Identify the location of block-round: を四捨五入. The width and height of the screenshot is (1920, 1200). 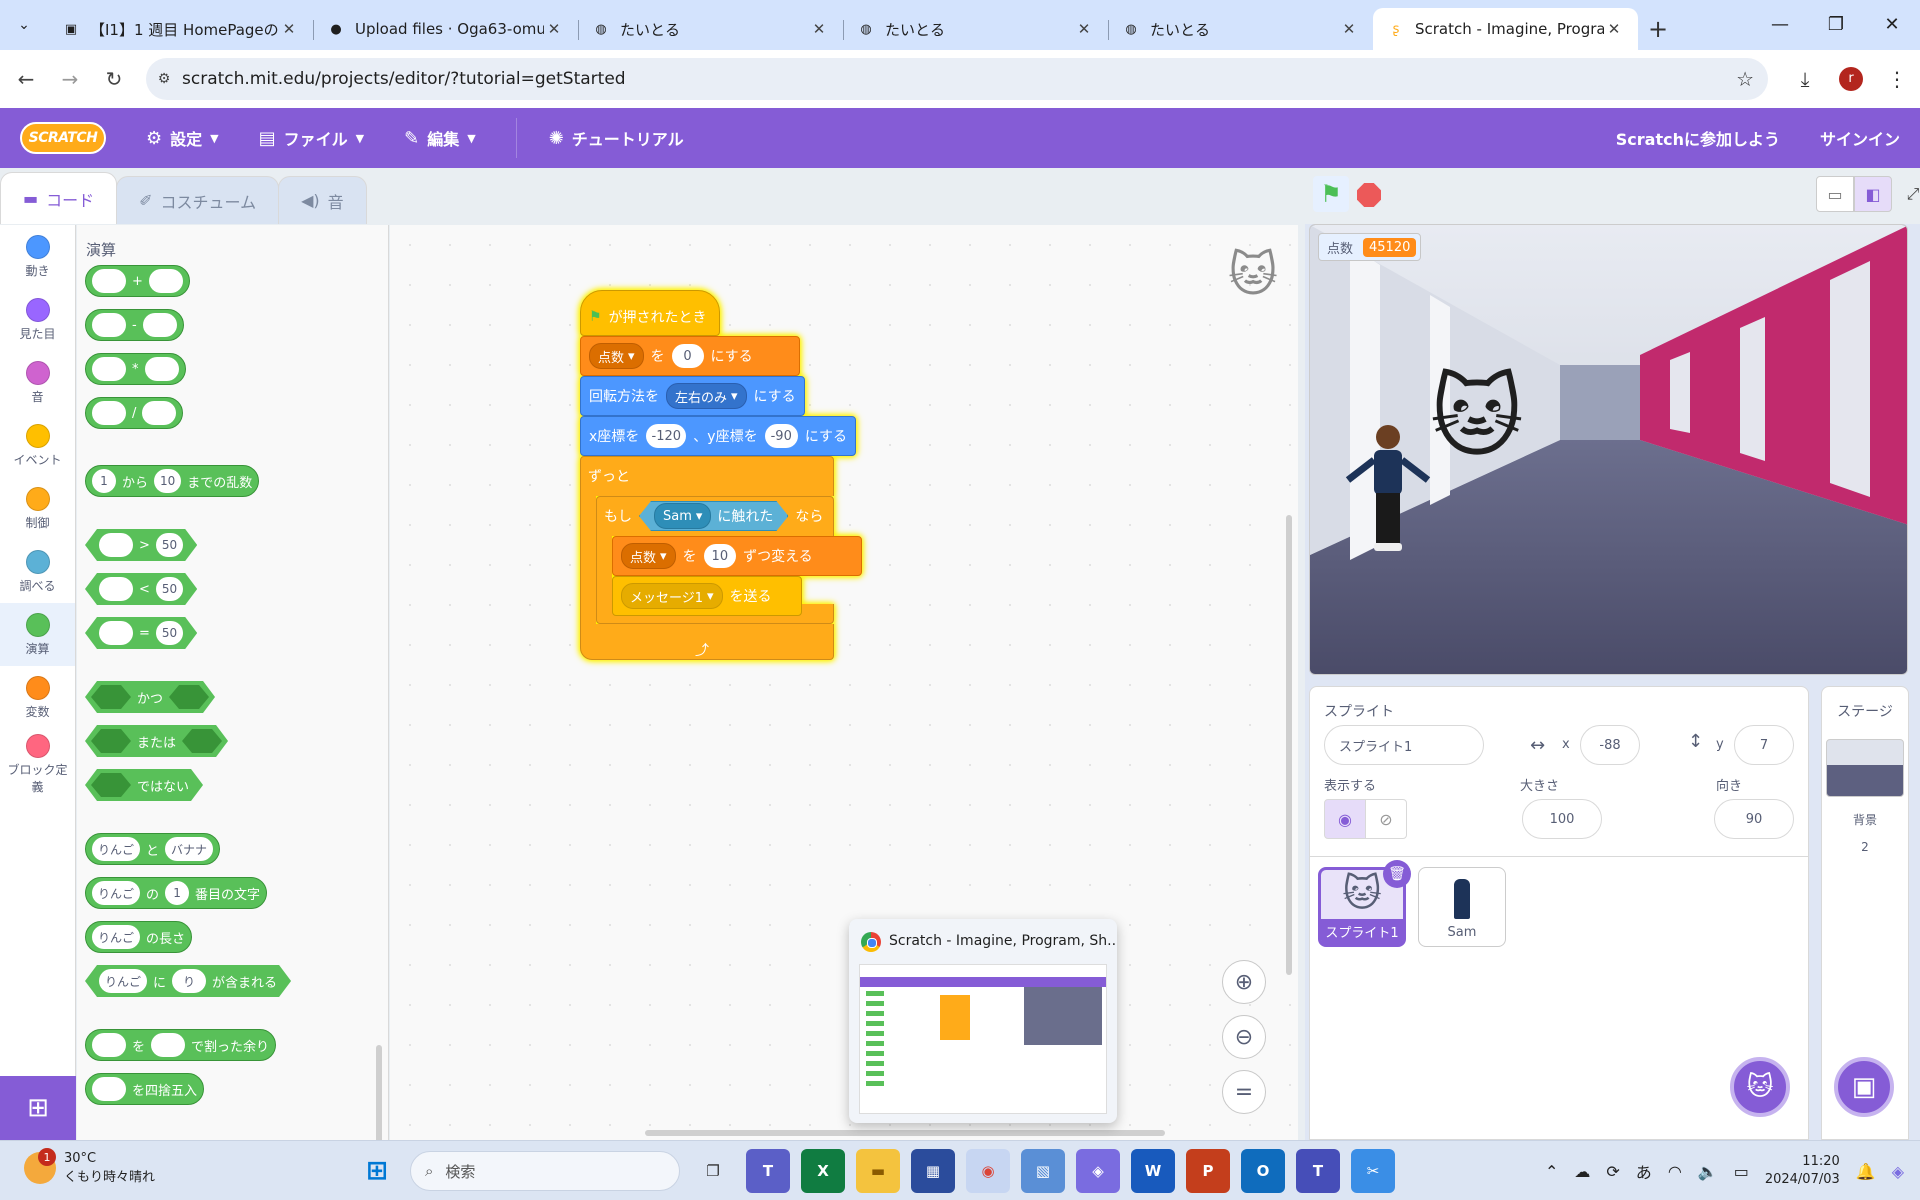
(145, 1089).